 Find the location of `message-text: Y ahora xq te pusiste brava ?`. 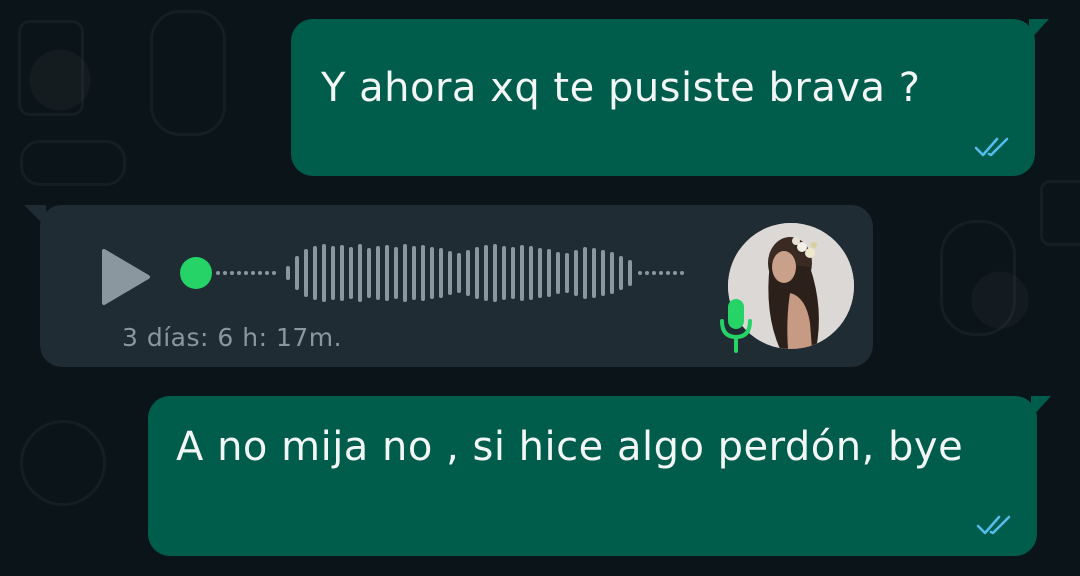

message-text: Y ahora xq te pusiste brava ? is located at coordinates (621, 88).